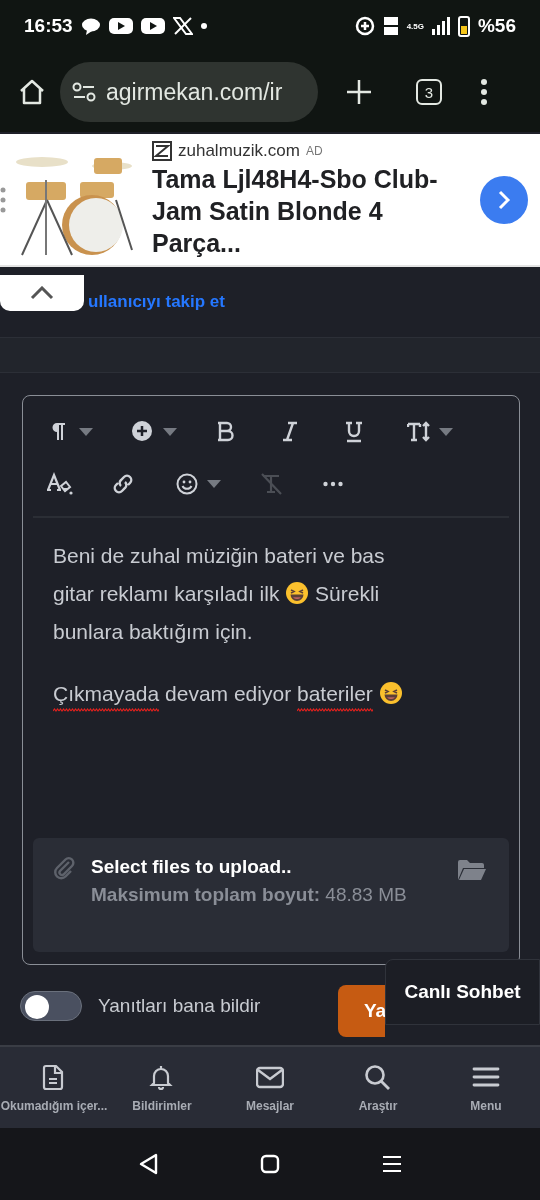 The image size is (540, 1200). Describe the element at coordinates (90, 26) in the screenshot. I see `chat-bubble-icon` at that location.